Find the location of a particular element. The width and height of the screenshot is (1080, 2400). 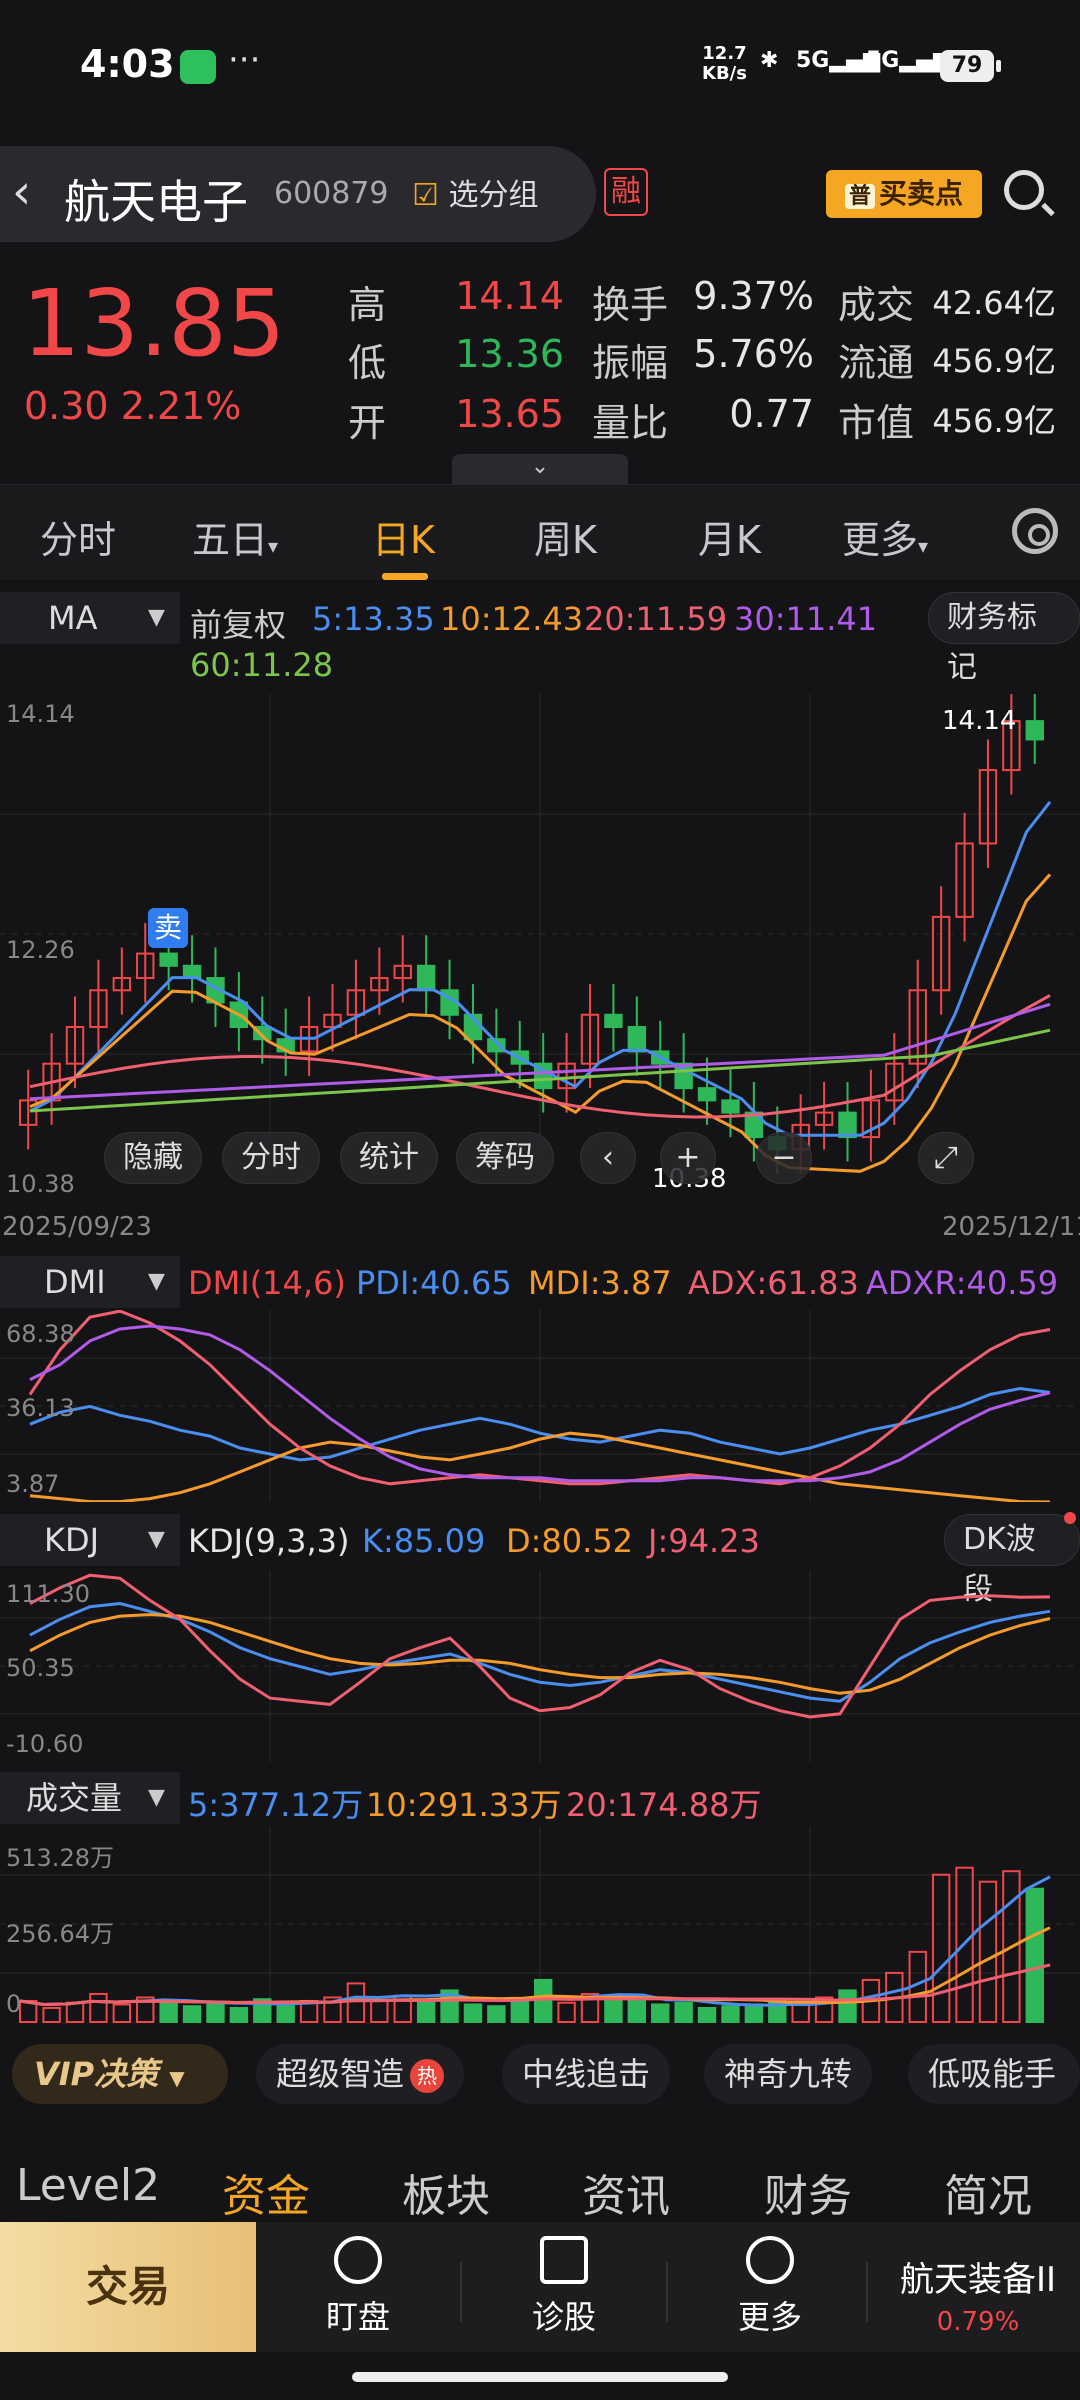

ma20-value: 20:11.59 is located at coordinates (656, 619).